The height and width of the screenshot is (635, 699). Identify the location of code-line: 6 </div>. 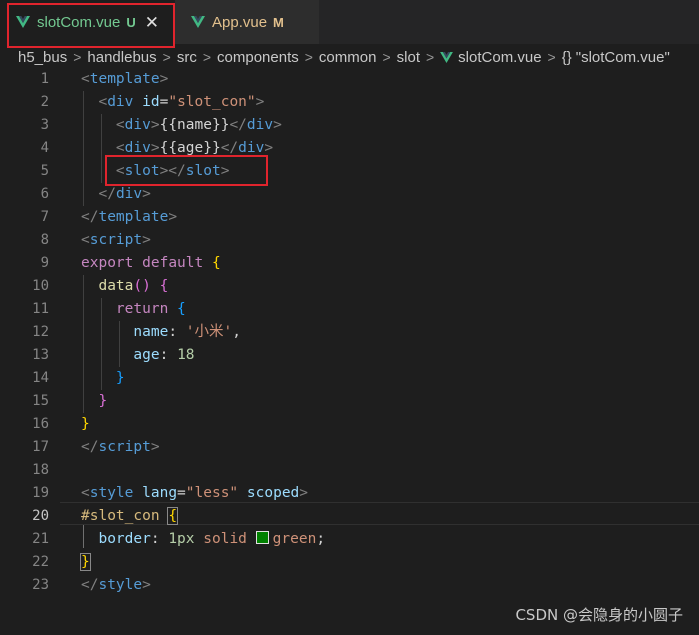
(349, 194).